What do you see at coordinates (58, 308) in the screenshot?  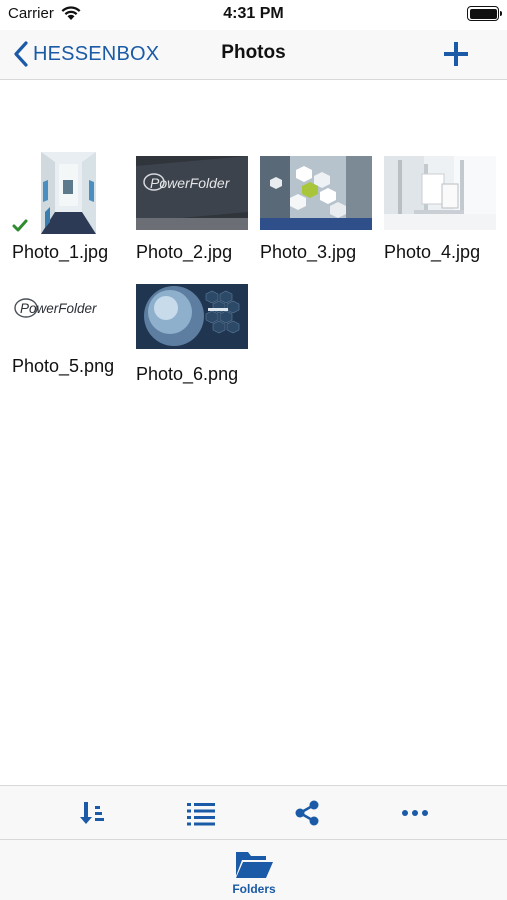 I see `photo-5-logo-text: PowerFolder` at bounding box center [58, 308].